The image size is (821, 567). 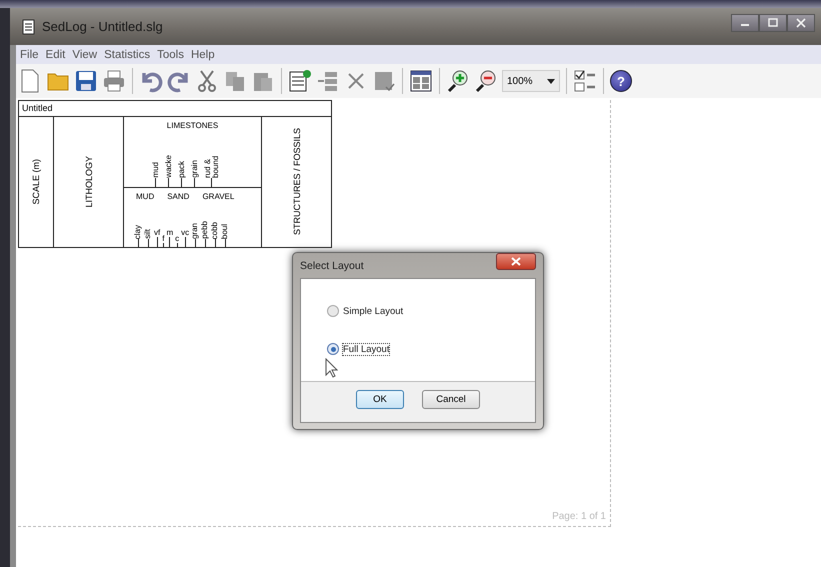 I want to click on class-label: m, so click(x=170, y=233).